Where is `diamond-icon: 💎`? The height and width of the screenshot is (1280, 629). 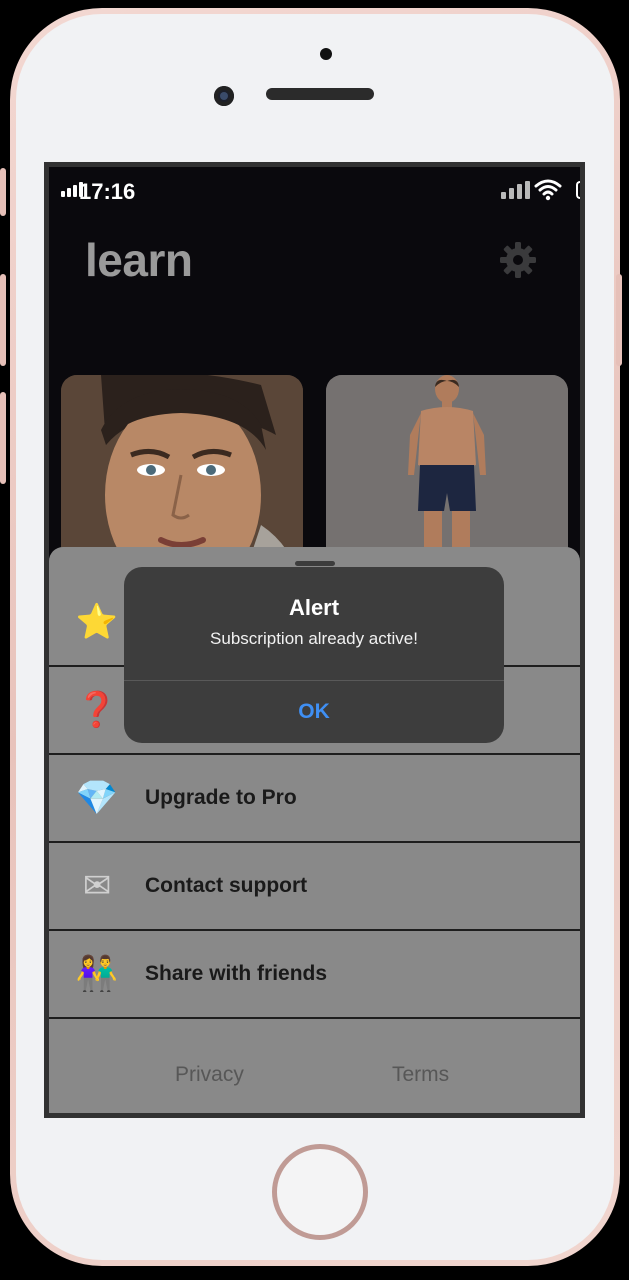 diamond-icon: 💎 is located at coordinates (97, 798).